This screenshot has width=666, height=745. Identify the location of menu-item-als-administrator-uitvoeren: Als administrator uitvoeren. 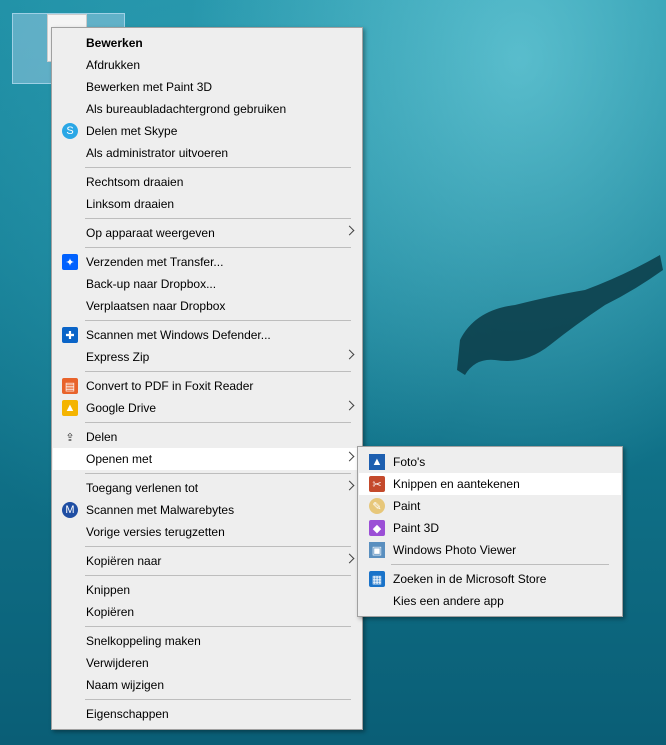
(207, 153).